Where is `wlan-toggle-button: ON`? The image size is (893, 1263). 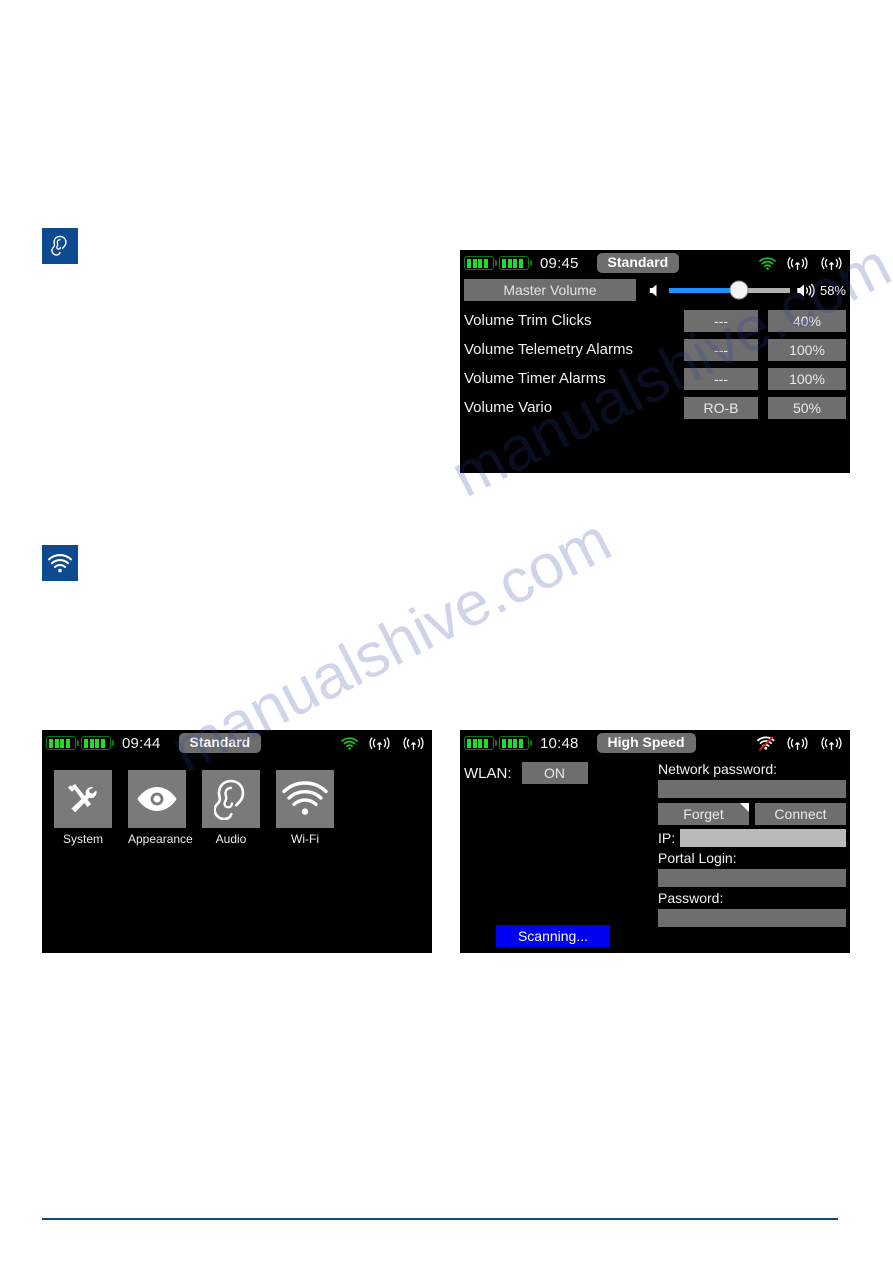
wlan-toggle-button: ON is located at coordinates (554, 773).